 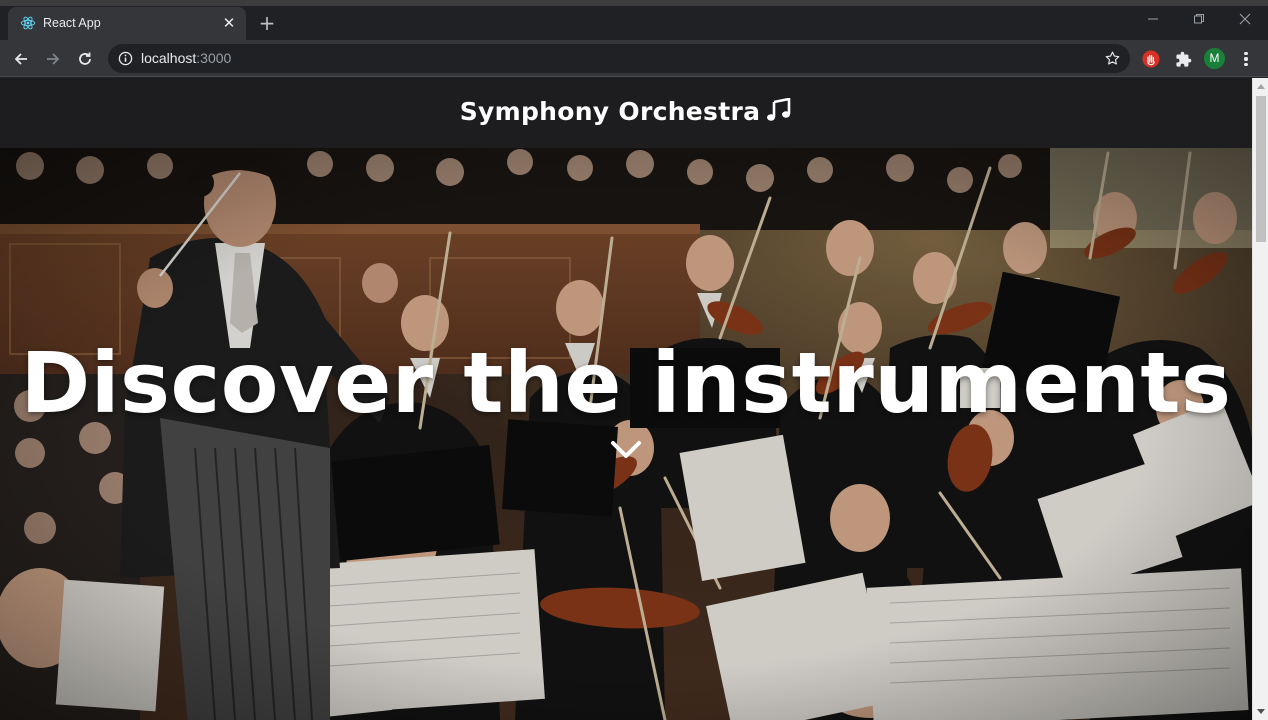 What do you see at coordinates (267, 23) in the screenshot?
I see `plus-icon: +` at bounding box center [267, 23].